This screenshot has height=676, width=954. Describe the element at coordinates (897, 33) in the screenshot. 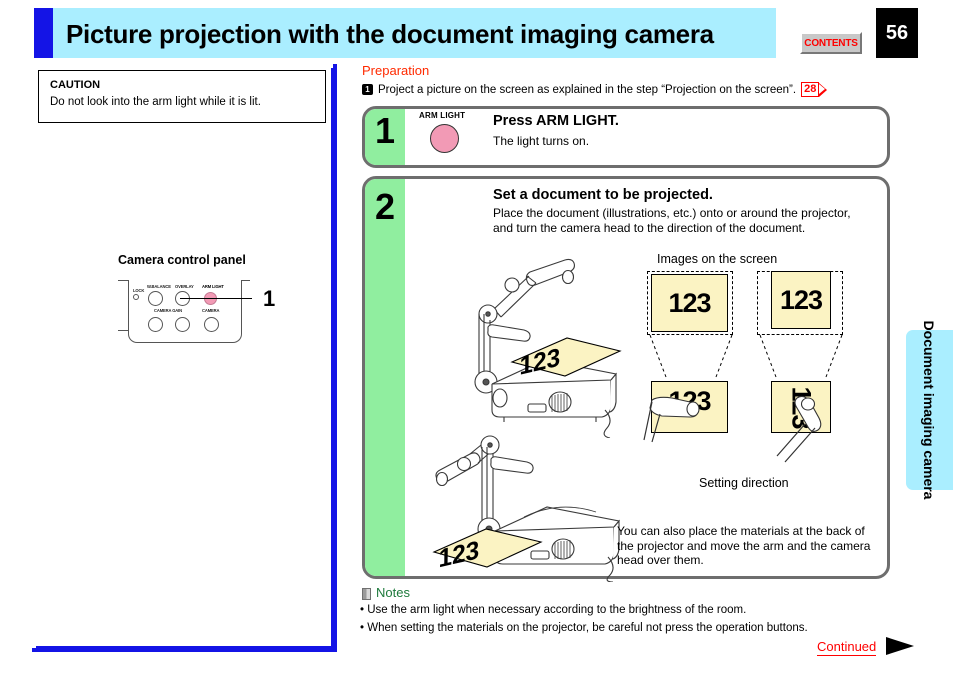

I see `page-number-badge: 56` at that location.